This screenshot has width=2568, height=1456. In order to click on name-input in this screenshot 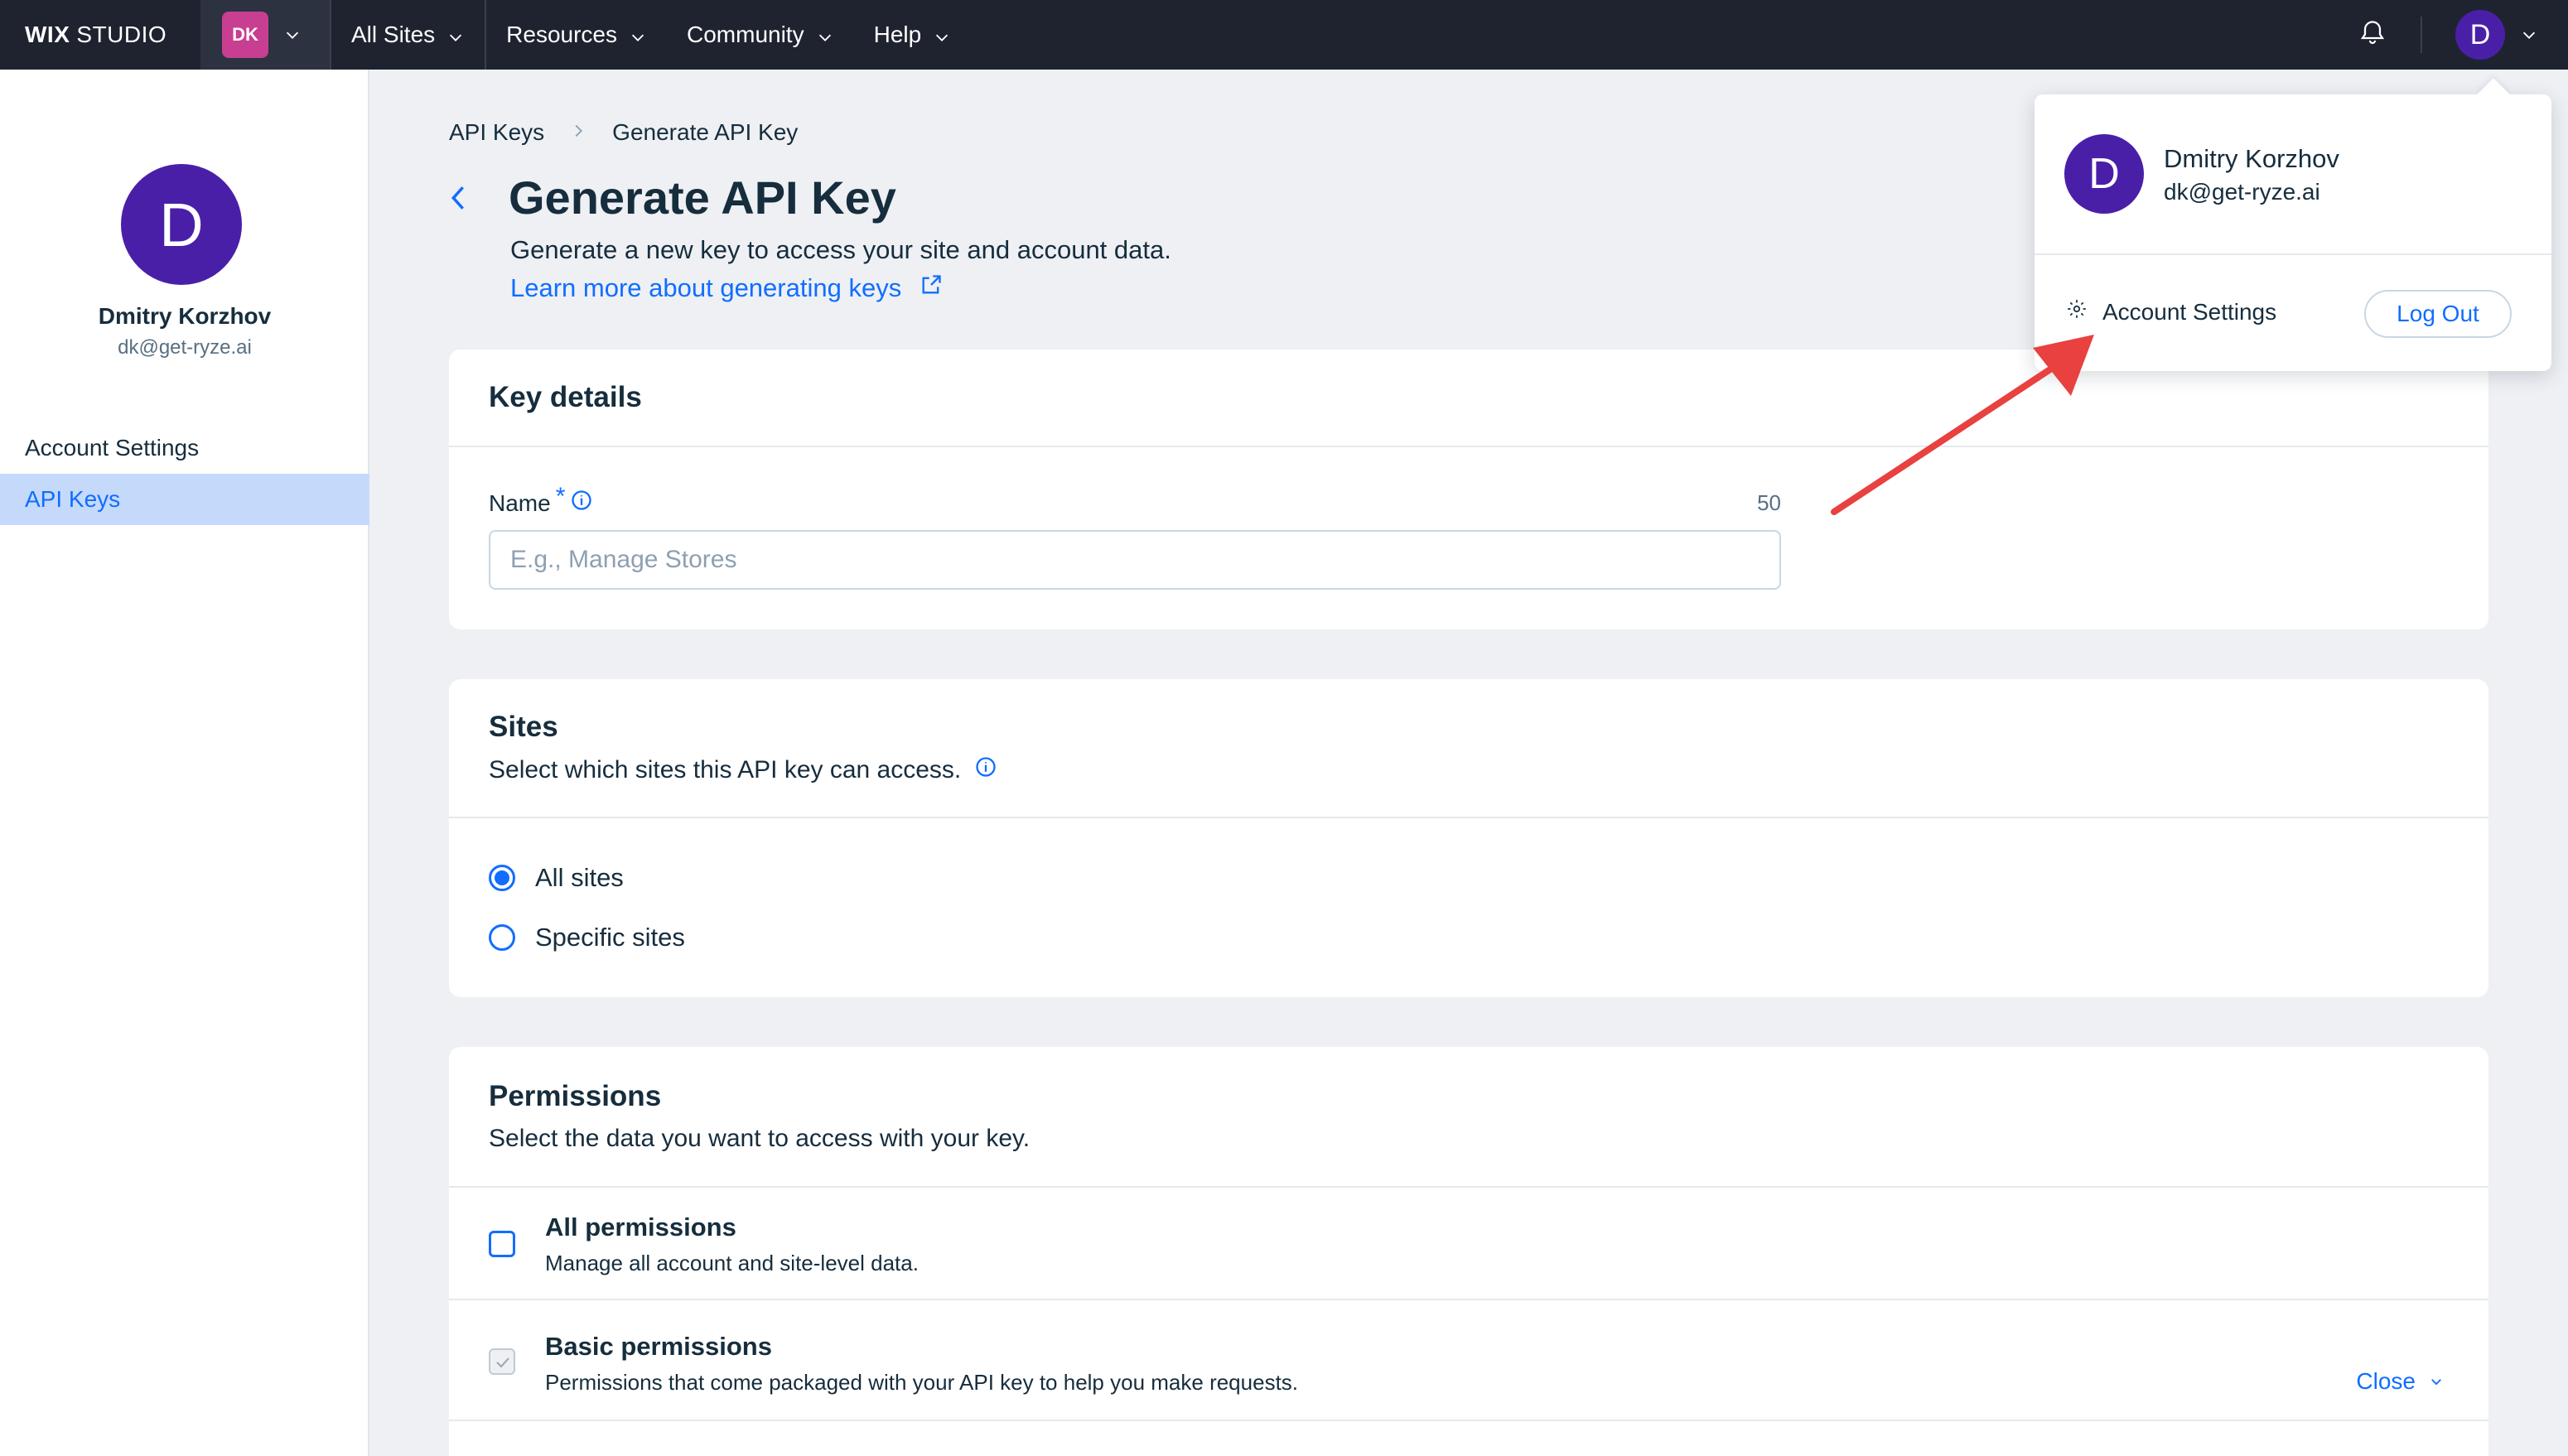, I will do `click(1135, 560)`.